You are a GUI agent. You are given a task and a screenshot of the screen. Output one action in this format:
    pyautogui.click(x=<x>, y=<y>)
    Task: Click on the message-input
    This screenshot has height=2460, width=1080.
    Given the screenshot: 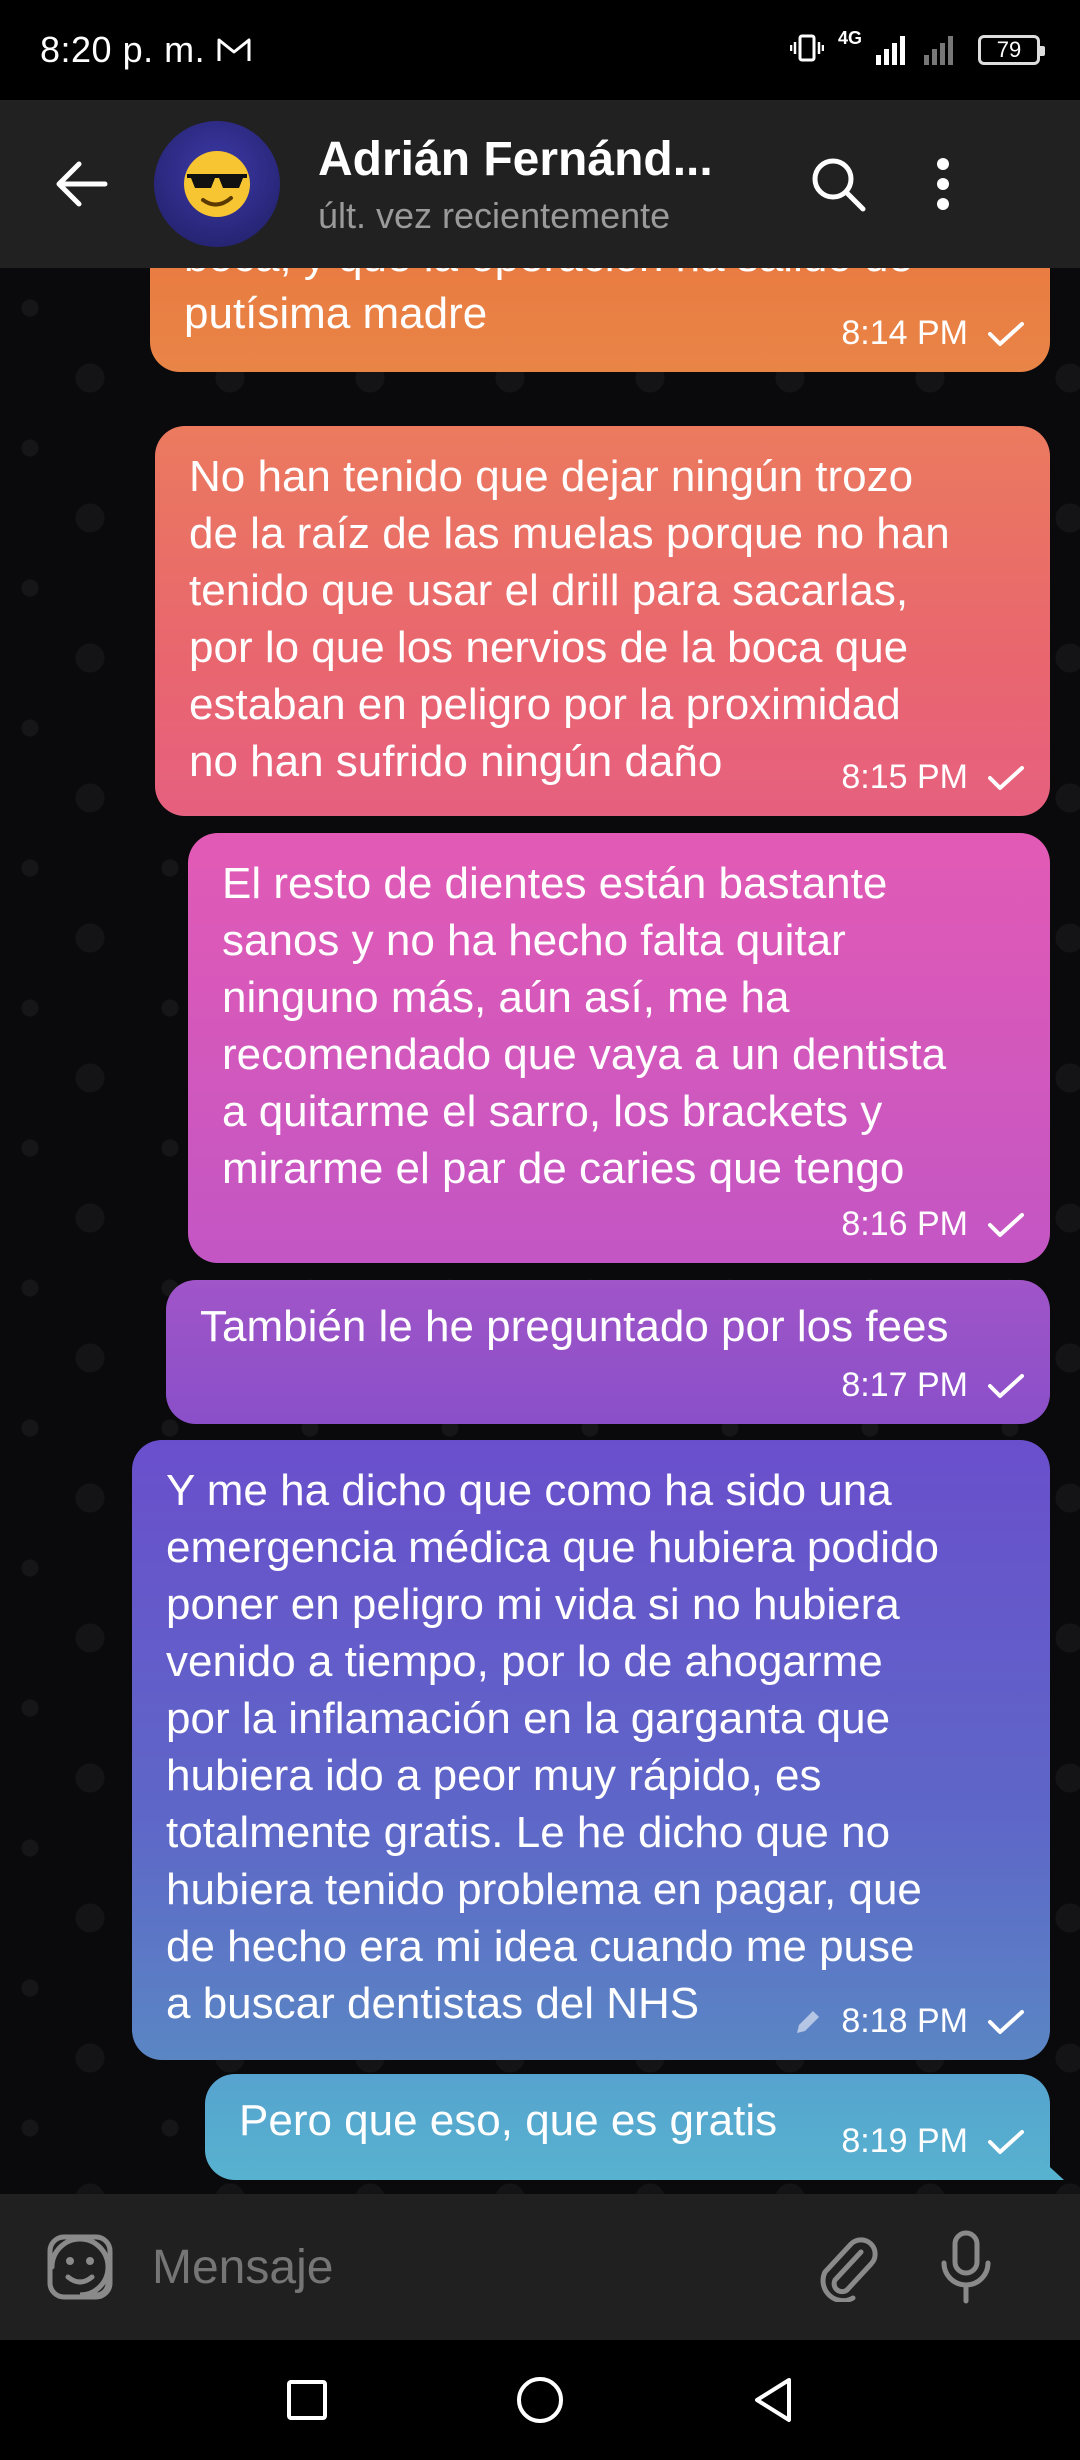 What is the action you would take?
    pyautogui.click(x=472, y=2267)
    